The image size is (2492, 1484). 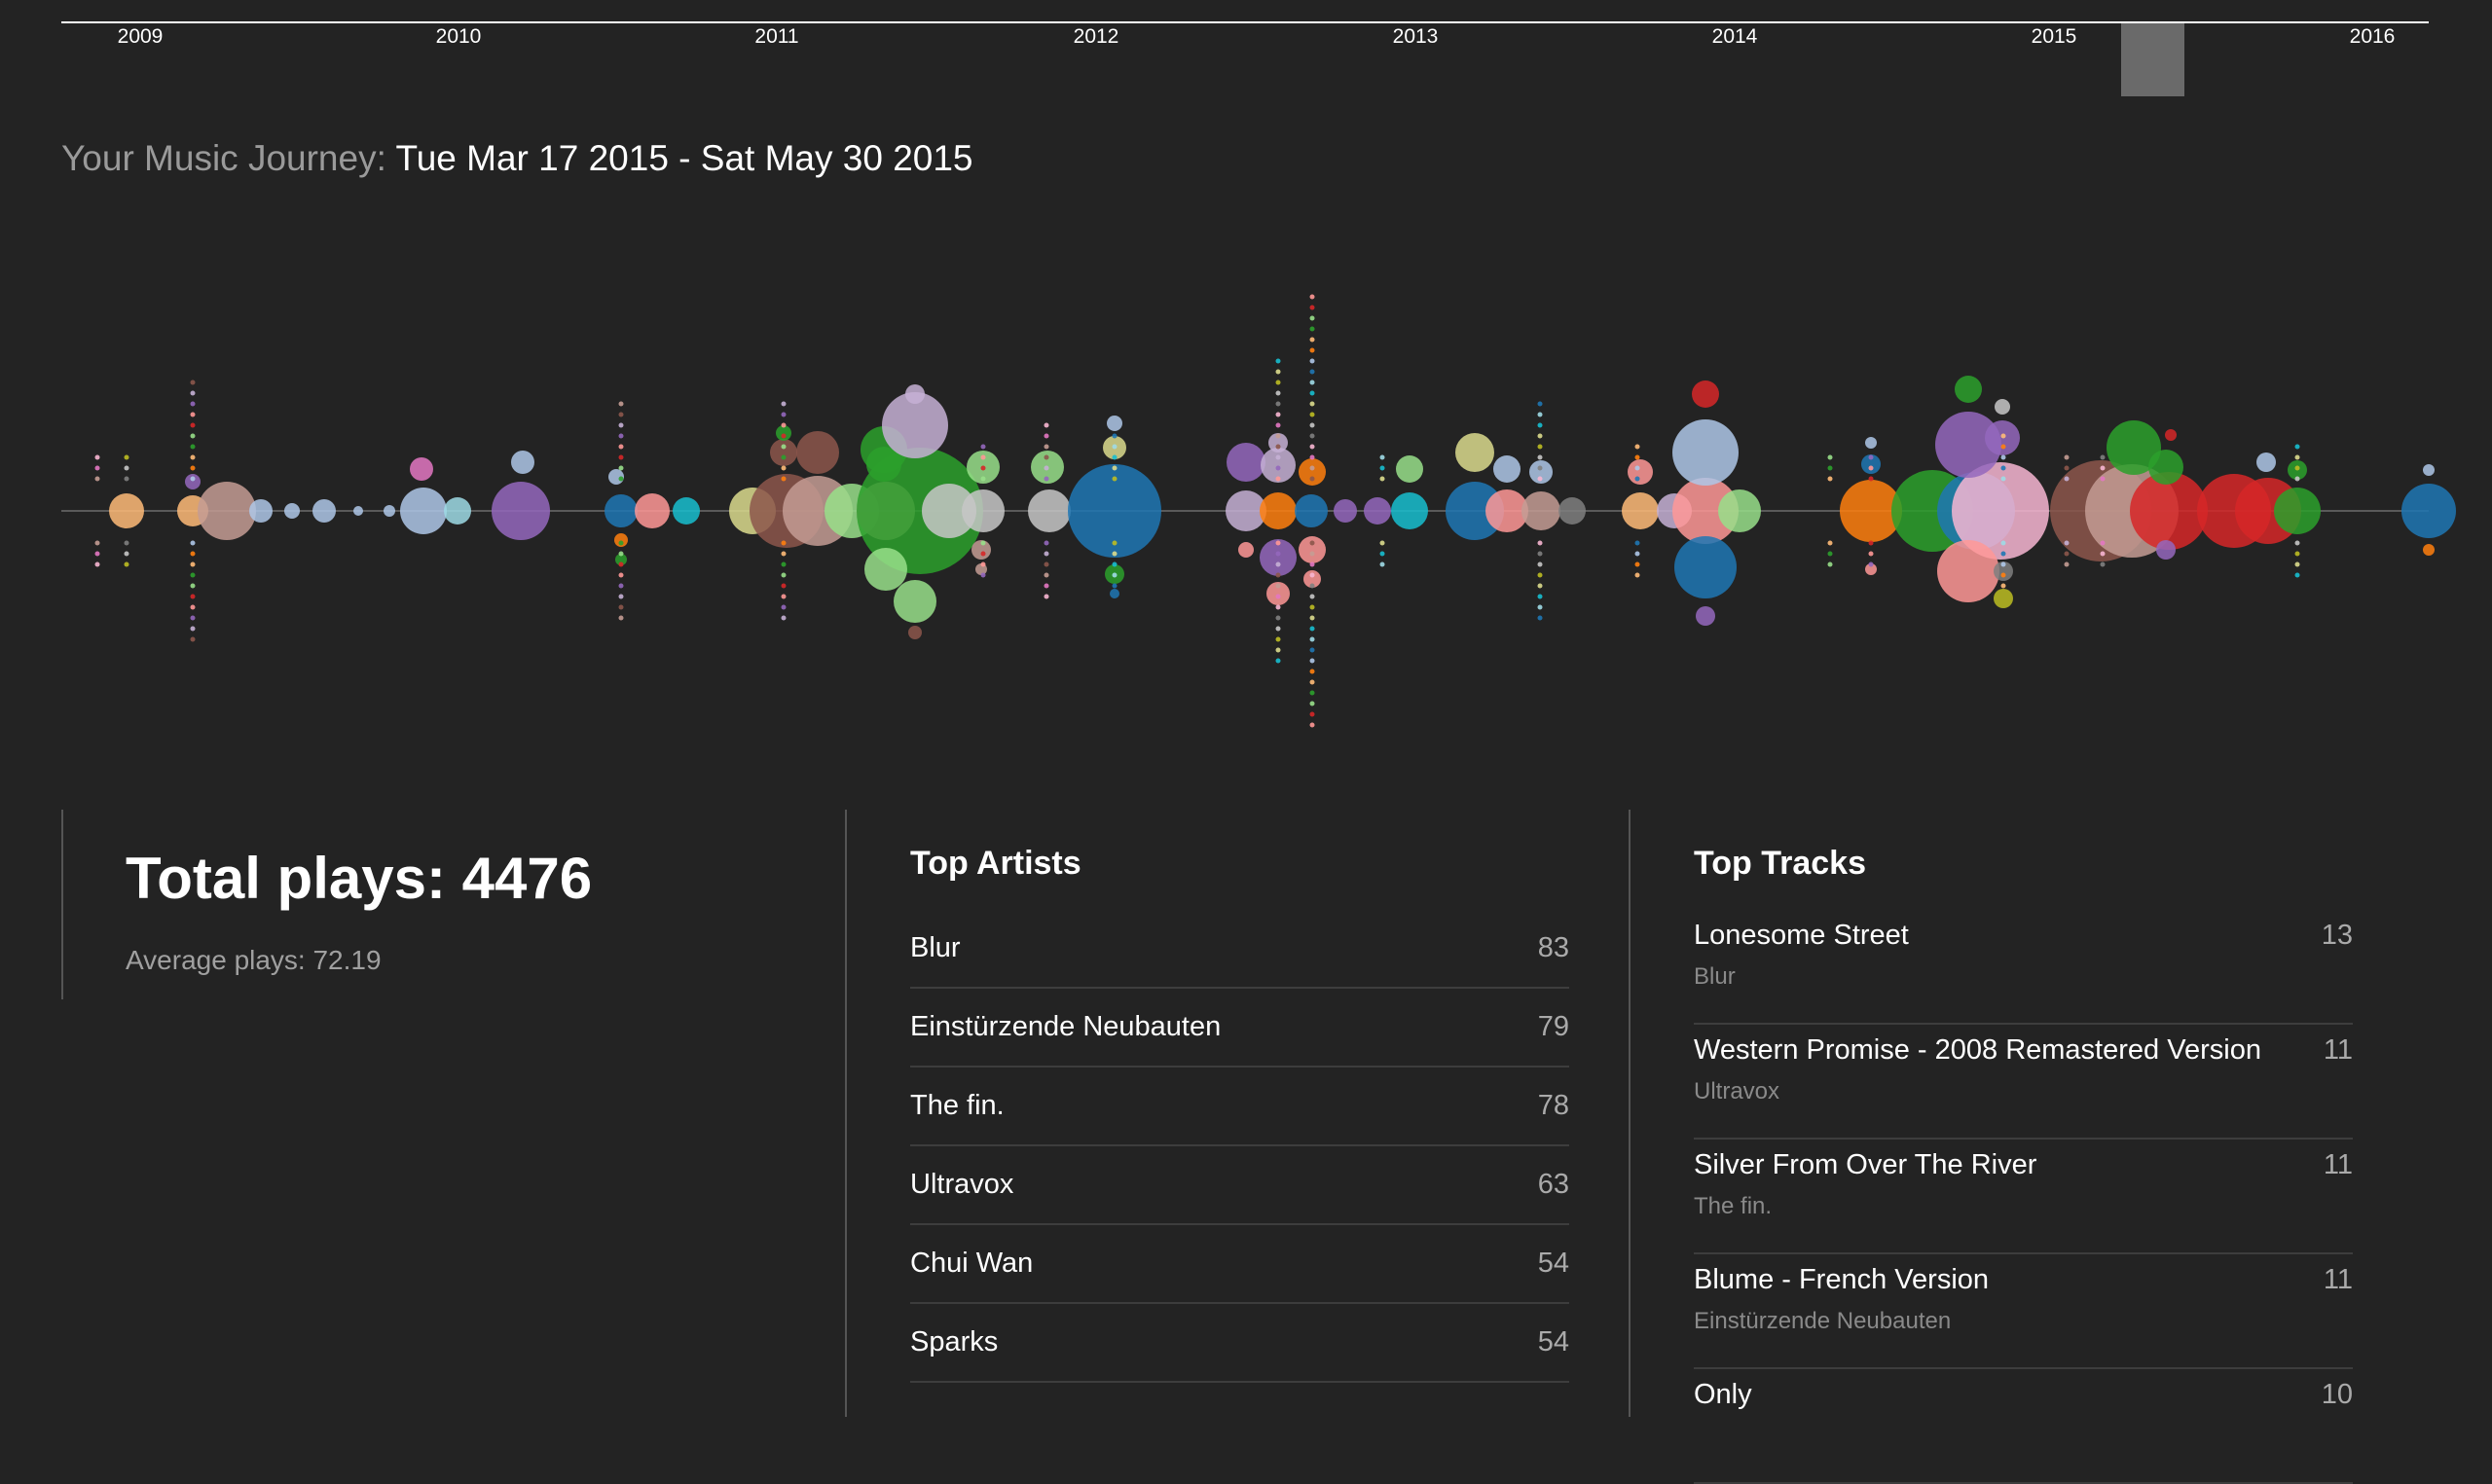 I want to click on artist-row: Einstürzende Neubauten 79, so click(x=1239, y=1028).